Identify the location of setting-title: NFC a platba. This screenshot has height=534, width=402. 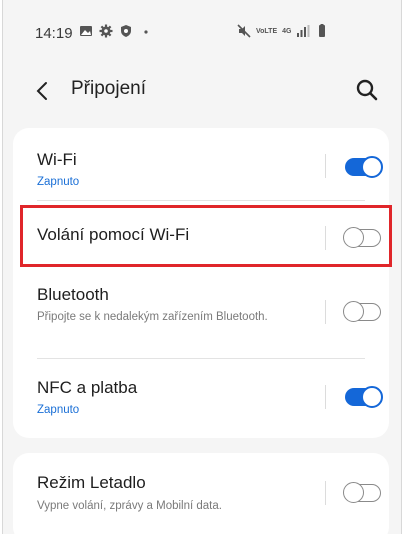
(87, 387).